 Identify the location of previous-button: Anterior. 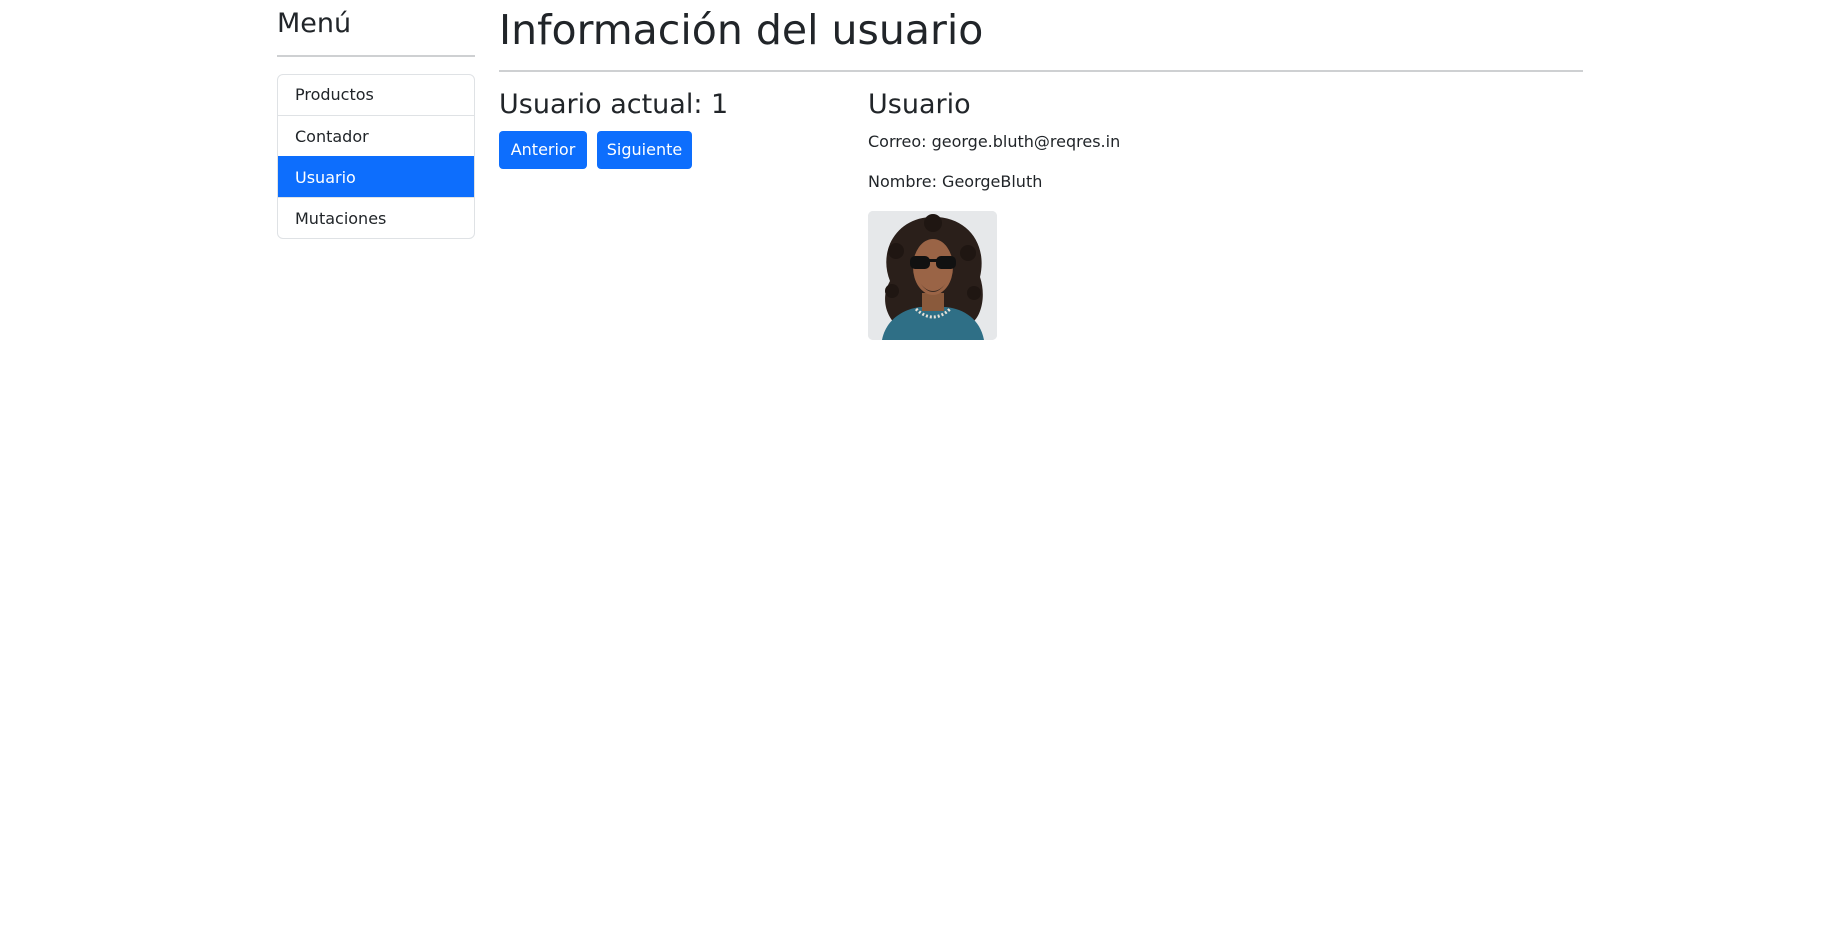
(543, 150).